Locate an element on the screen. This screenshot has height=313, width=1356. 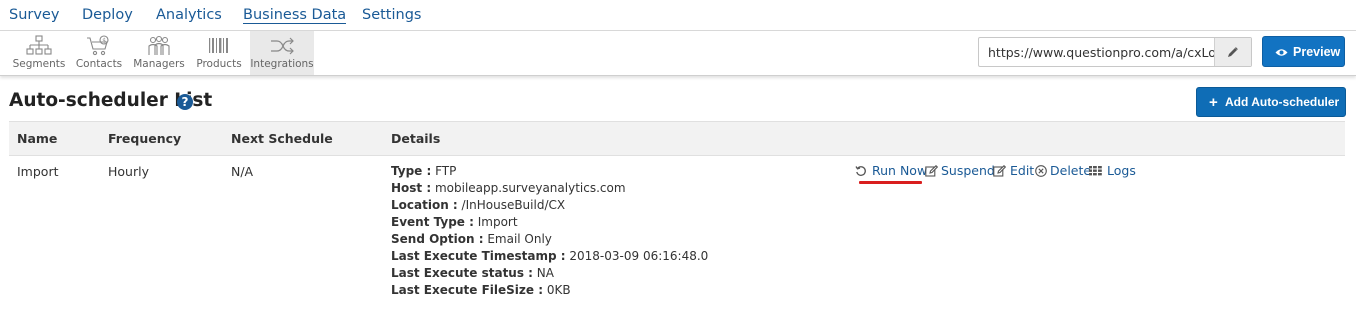
detail-key: Last Execute Timestamp : is located at coordinates (478, 256).